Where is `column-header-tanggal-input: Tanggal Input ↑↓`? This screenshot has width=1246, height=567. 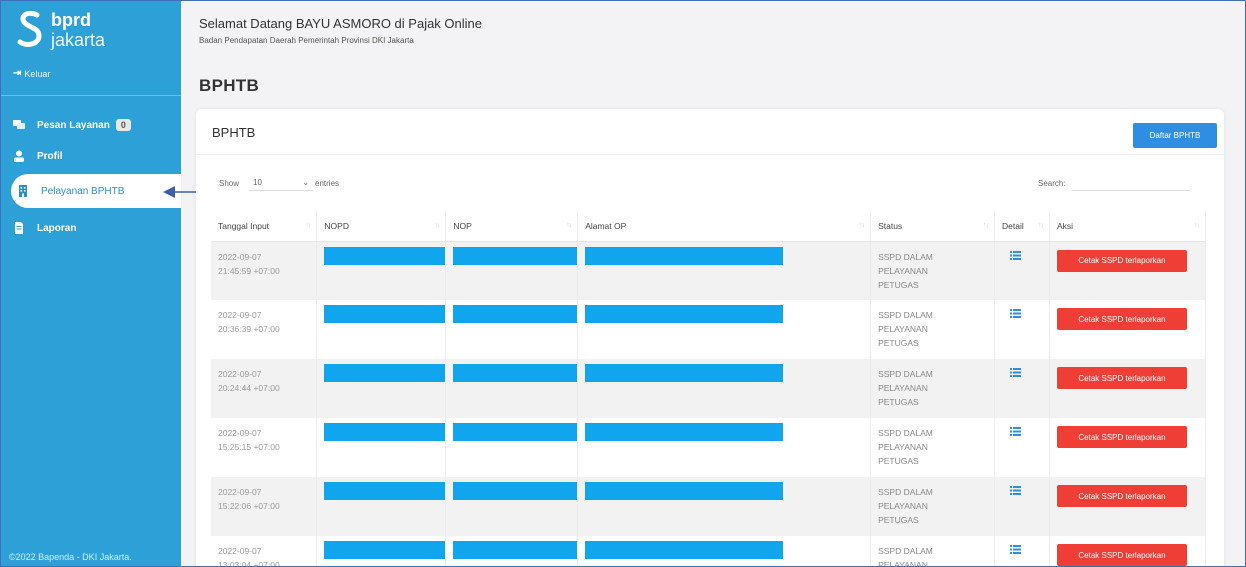
column-header-tanggal-input: Tanggal Input ↑↓ is located at coordinates (264, 226).